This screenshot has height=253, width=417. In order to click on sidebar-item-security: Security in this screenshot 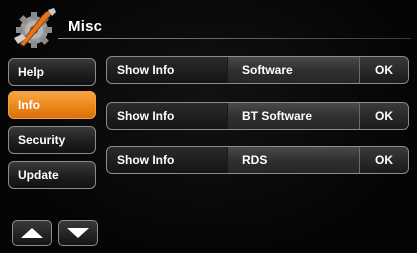, I will do `click(52, 140)`.